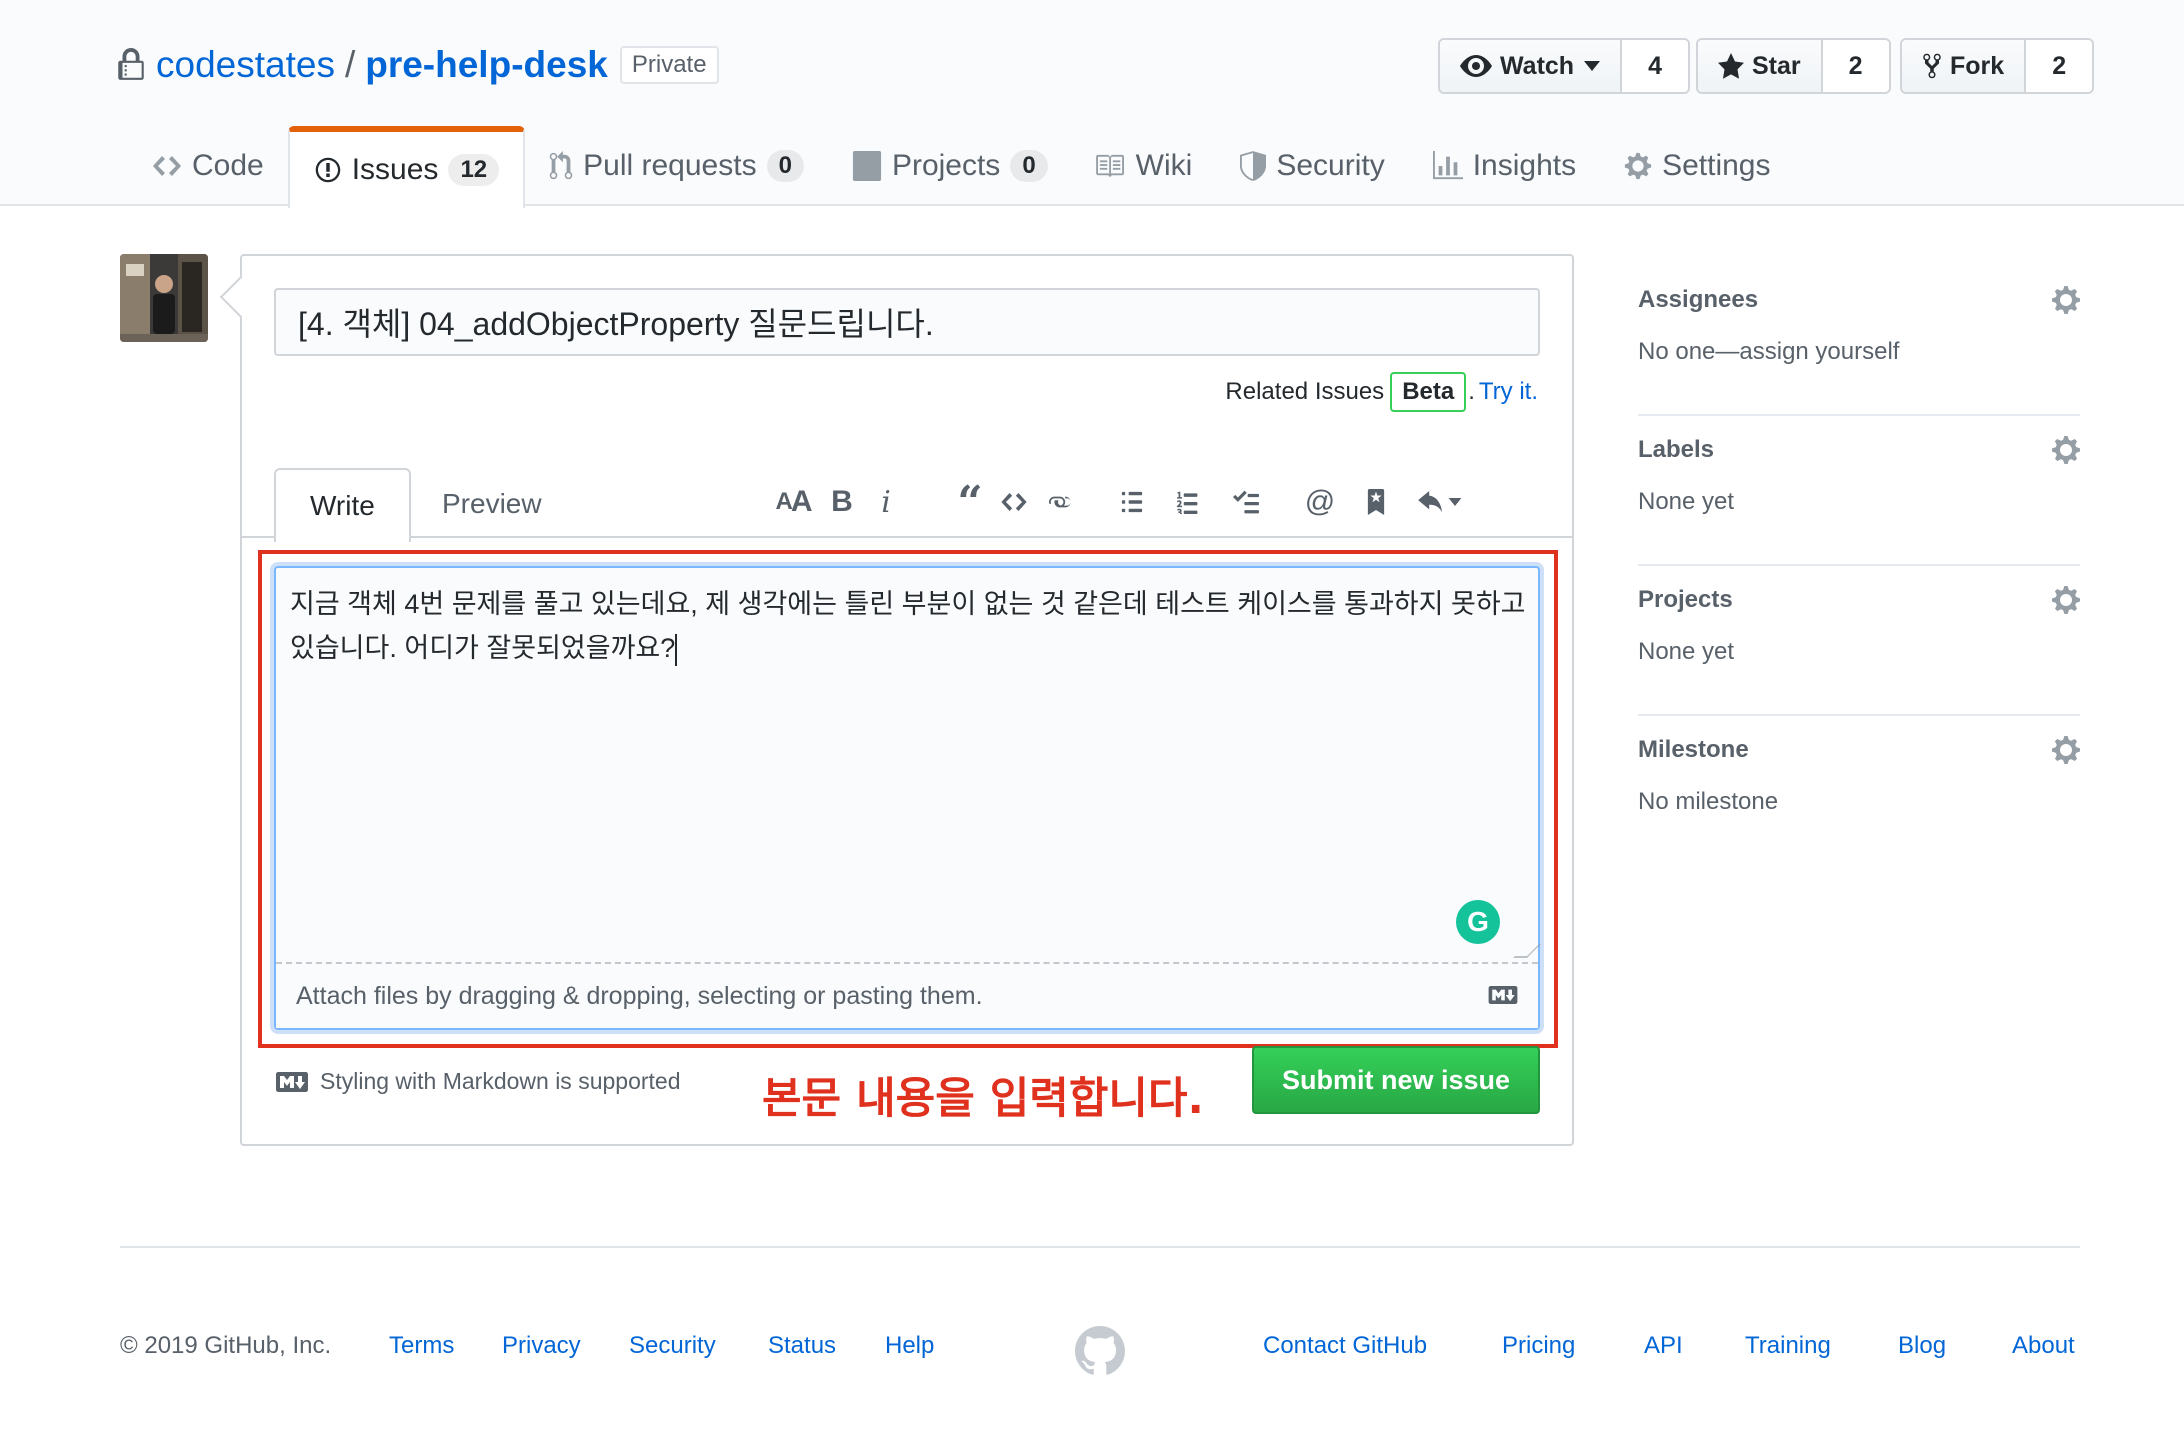 The width and height of the screenshot is (2184, 1434). I want to click on tab-issues: Issues 12, so click(406, 167).